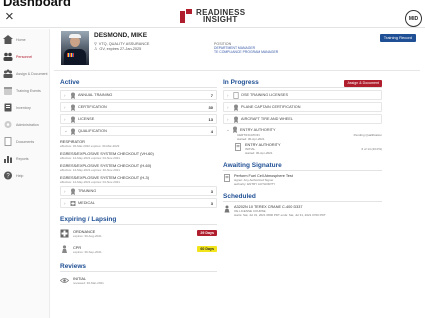 The image size is (425, 318). Describe the element at coordinates (302, 119) in the screenshot. I see `in-progress-row-aircraft-tire: › AIRCRAFT TIRE AND WHEEL` at that location.